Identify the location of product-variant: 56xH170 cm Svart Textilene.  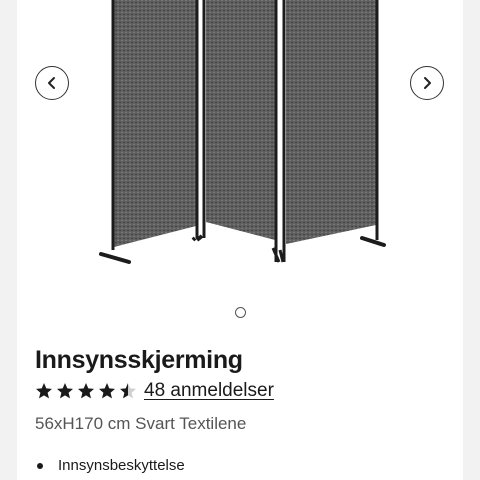
(141, 423).